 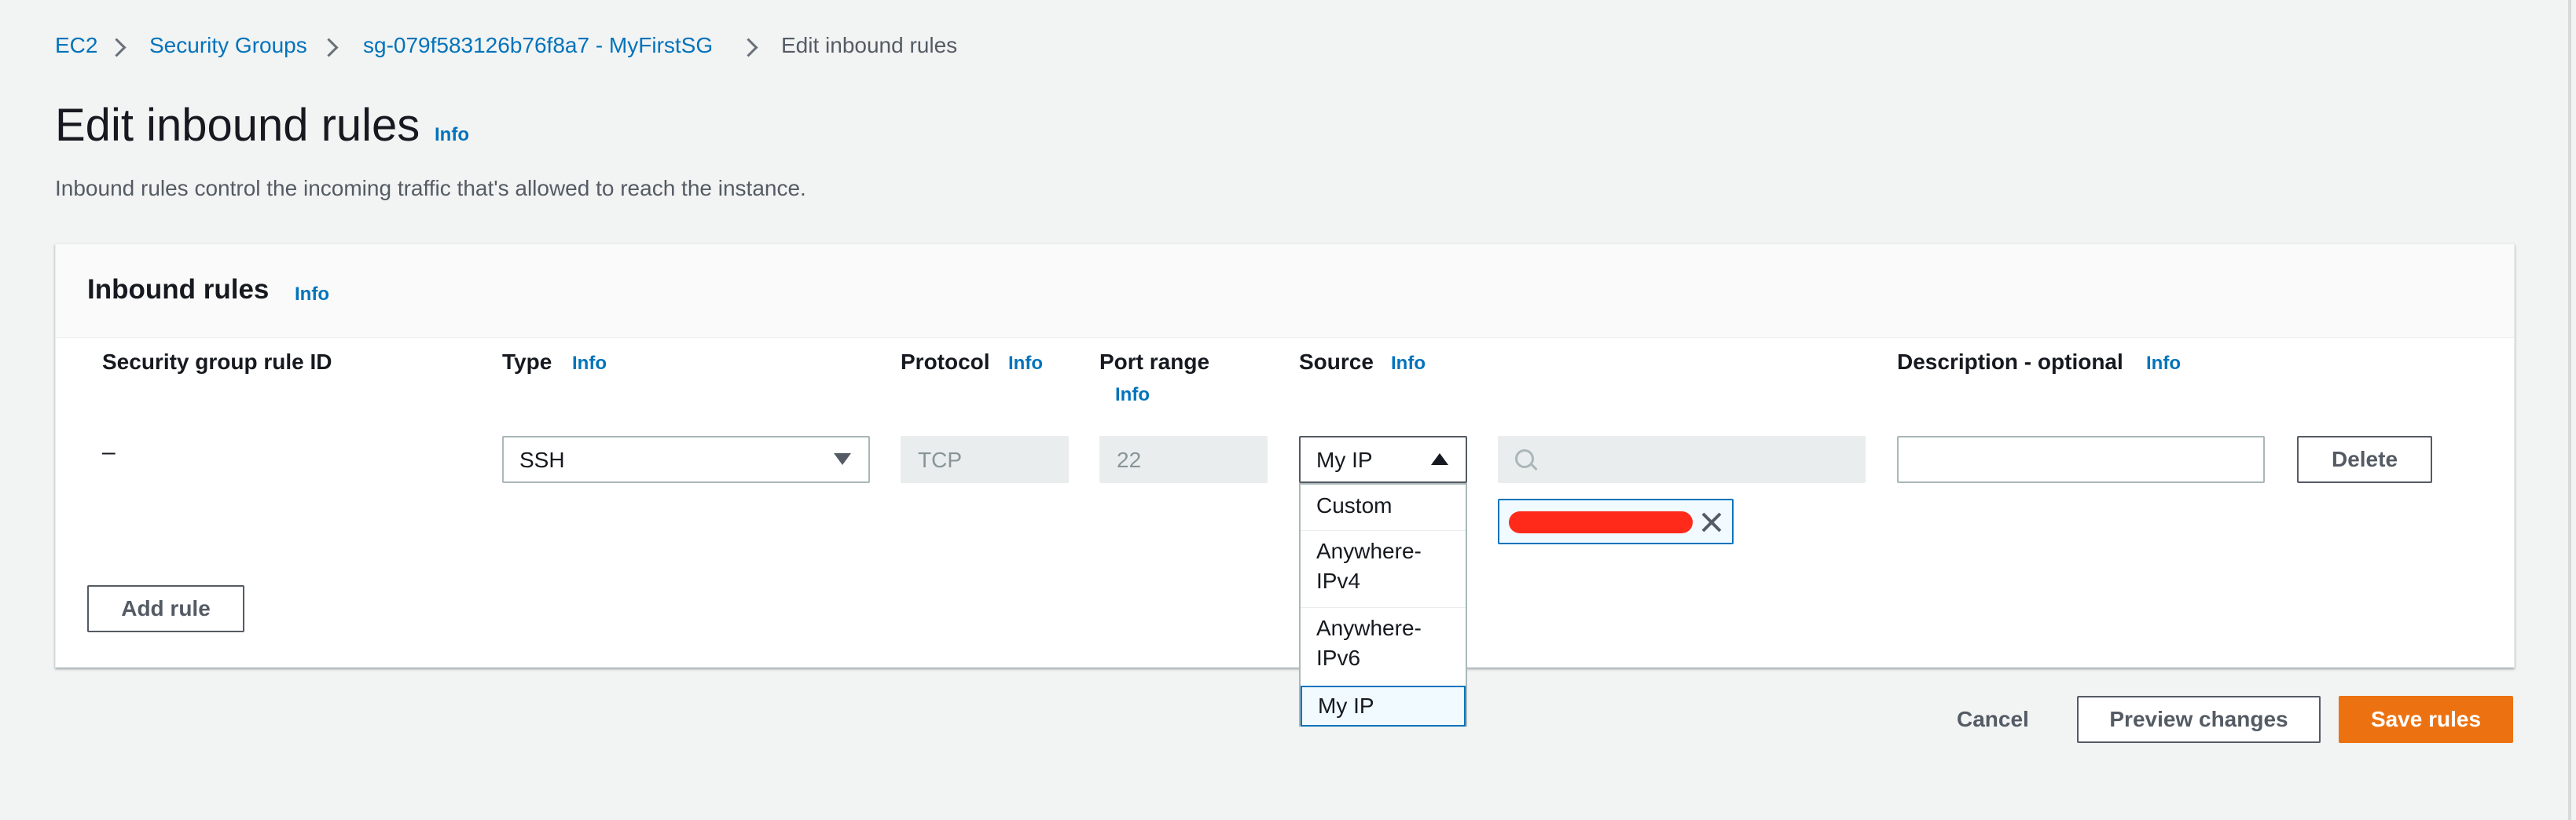 What do you see at coordinates (538, 45) in the screenshot?
I see `breadcrumb-security-group: sg-079f583126b76f8a7 - MyFirstSG` at bounding box center [538, 45].